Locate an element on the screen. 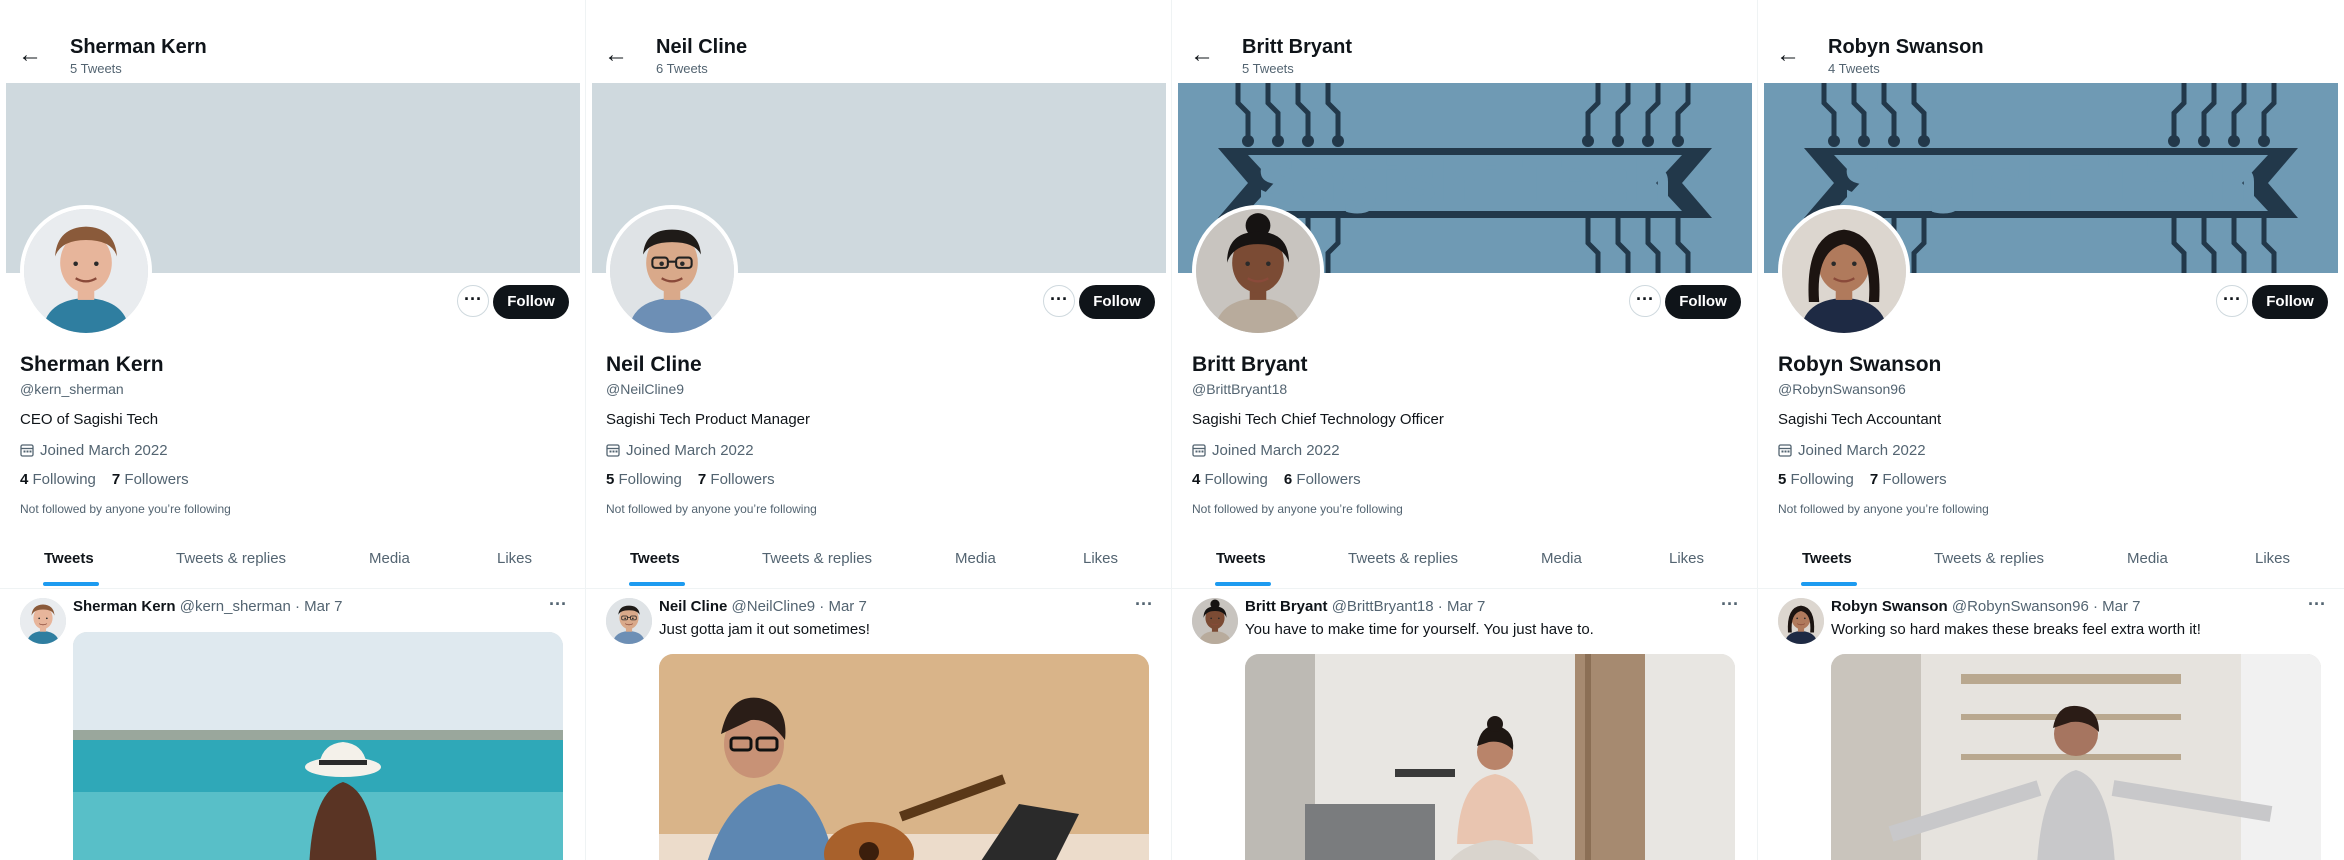  following-count: 5 is located at coordinates (1782, 479).